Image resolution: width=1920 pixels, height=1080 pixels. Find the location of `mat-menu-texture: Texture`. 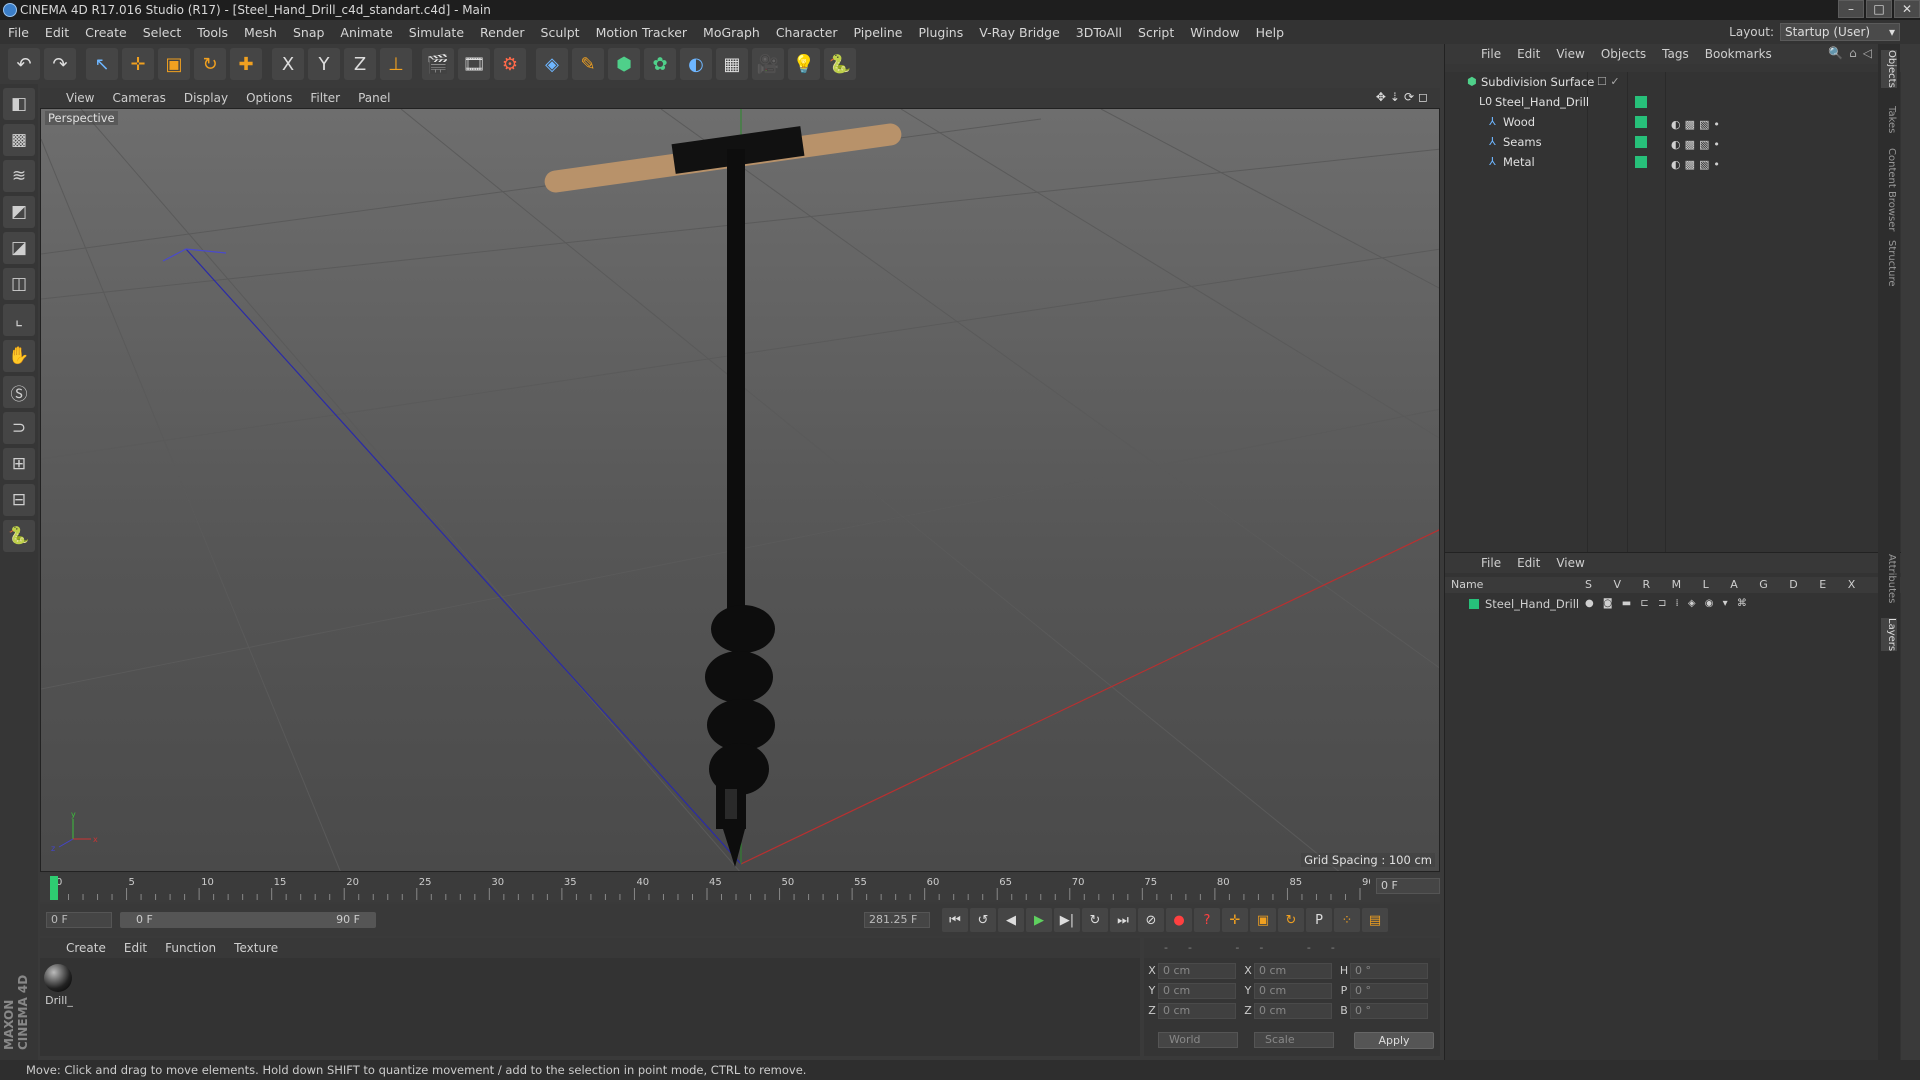

mat-menu-texture: Texture is located at coordinates (256, 948).